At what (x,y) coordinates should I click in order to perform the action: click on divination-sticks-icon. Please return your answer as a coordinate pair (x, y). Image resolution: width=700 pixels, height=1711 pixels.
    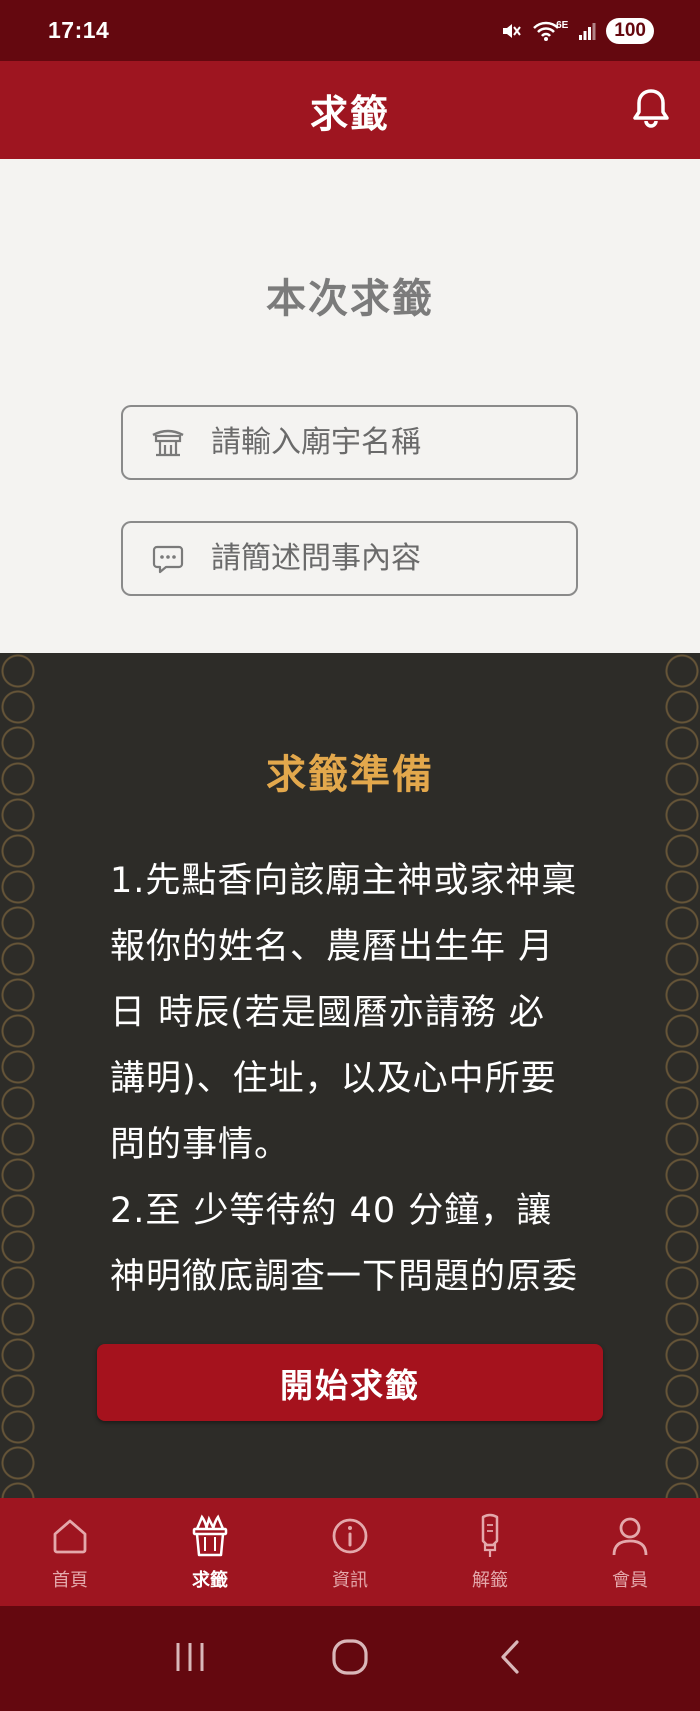
    Looking at the image, I should click on (210, 1536).